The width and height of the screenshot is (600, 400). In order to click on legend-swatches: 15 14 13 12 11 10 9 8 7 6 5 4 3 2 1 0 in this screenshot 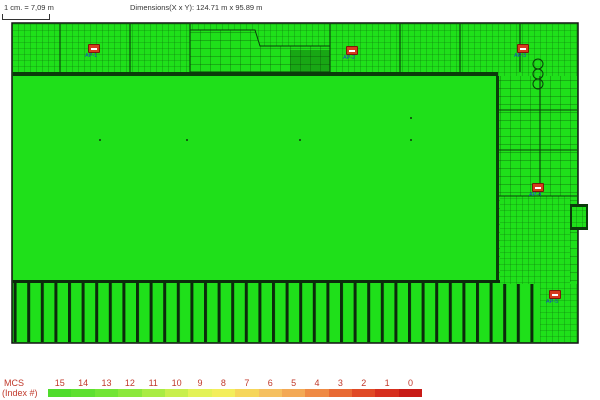, I will do `click(235, 387)`.